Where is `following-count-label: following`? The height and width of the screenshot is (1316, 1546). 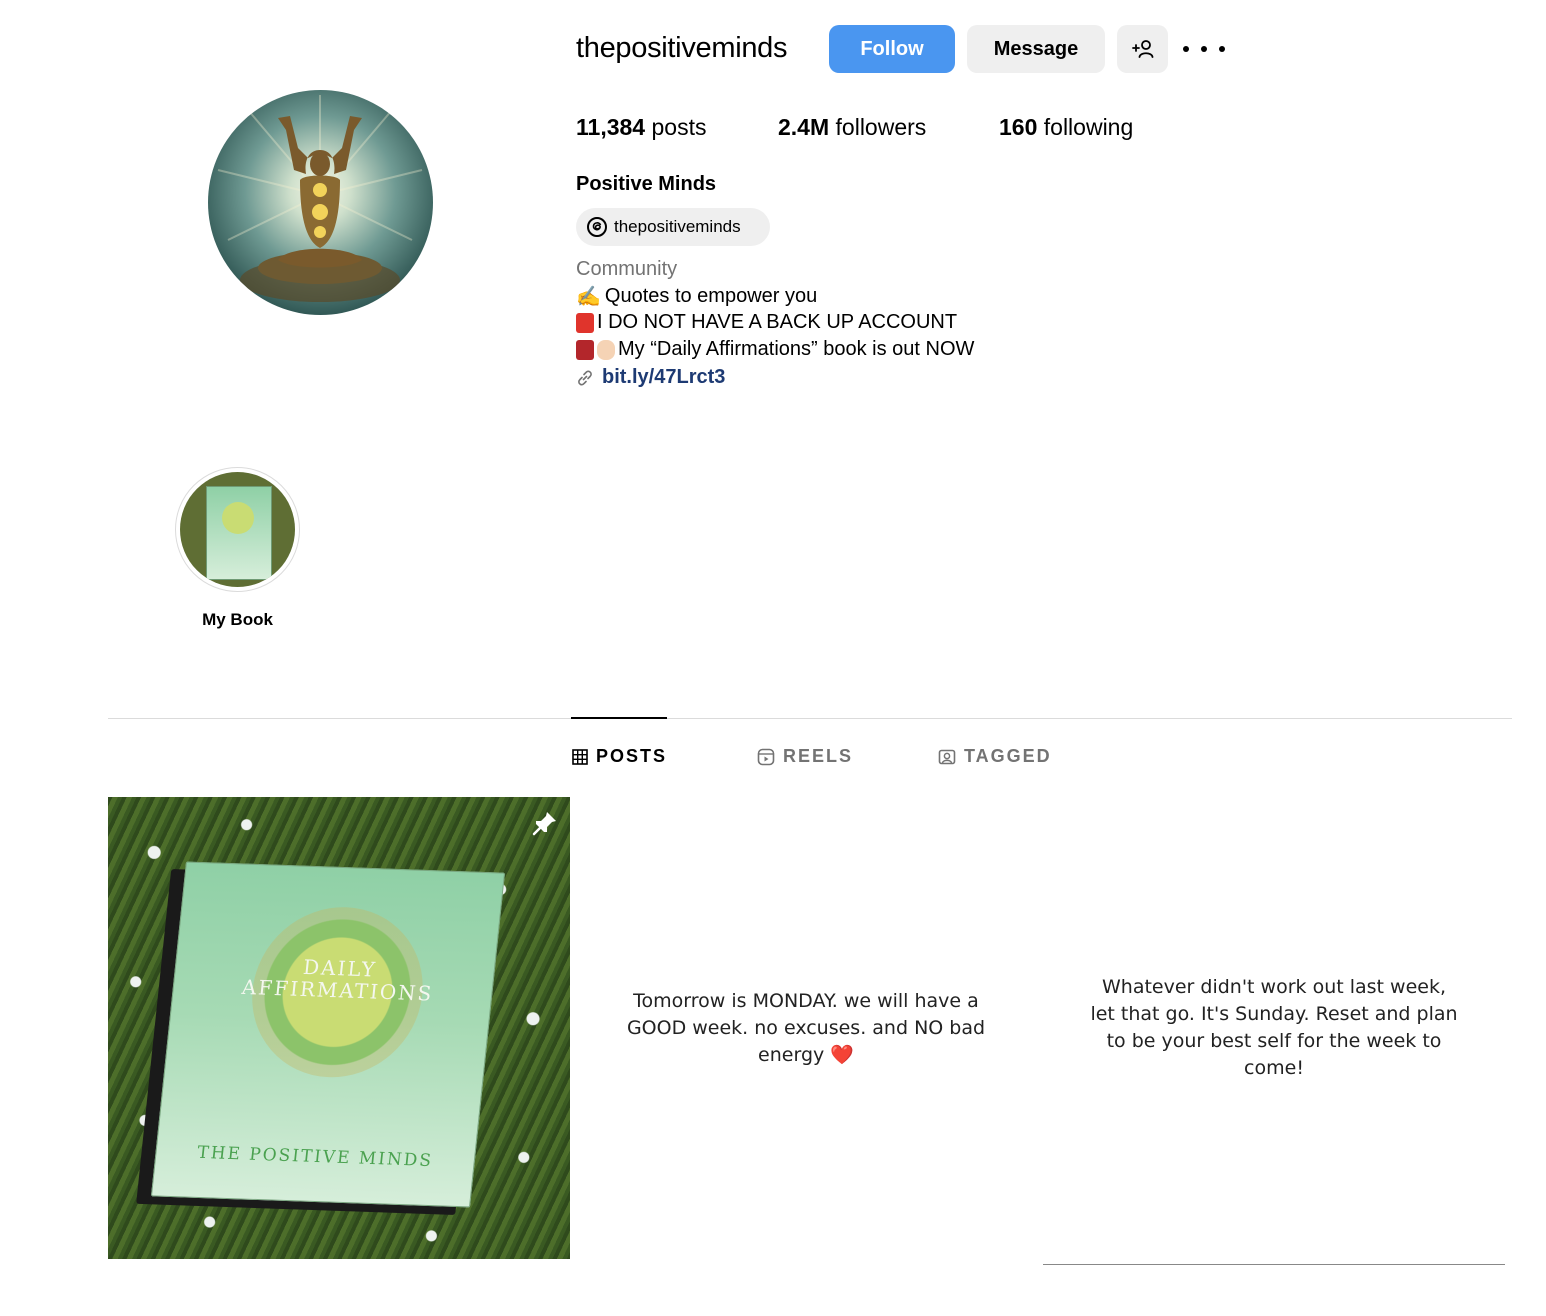
following-count-label: following is located at coordinates (1088, 127).